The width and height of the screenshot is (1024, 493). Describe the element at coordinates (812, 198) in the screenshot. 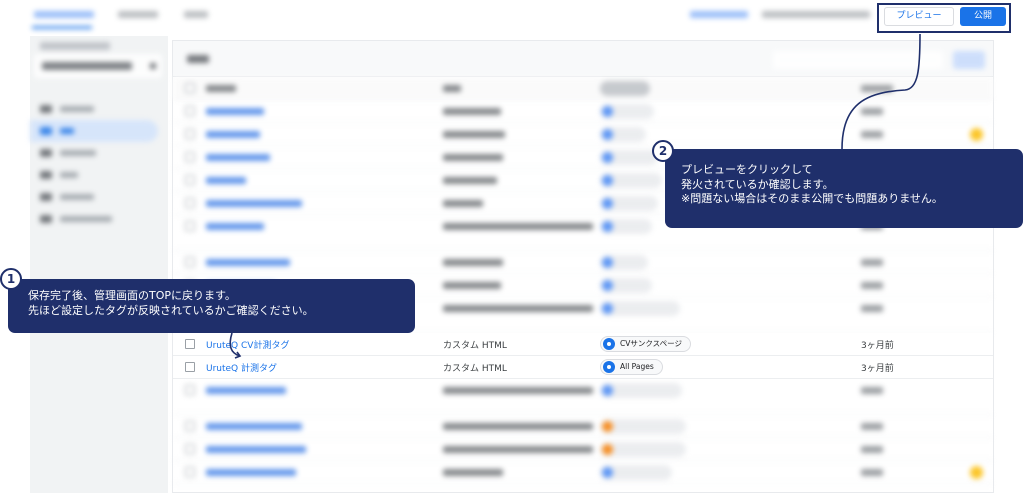

I see `callout-2-line-3: ※問題ない場合はそのまま公開でも問題ありません。` at that location.